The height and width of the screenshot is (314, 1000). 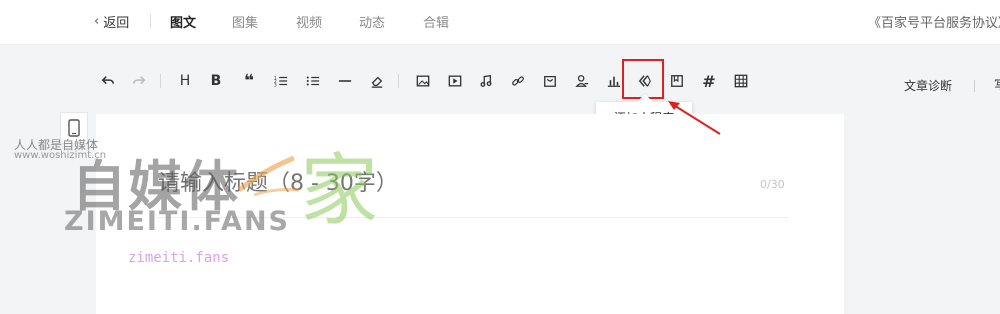 I want to click on watermark-jia-char: 家, so click(x=339, y=191).